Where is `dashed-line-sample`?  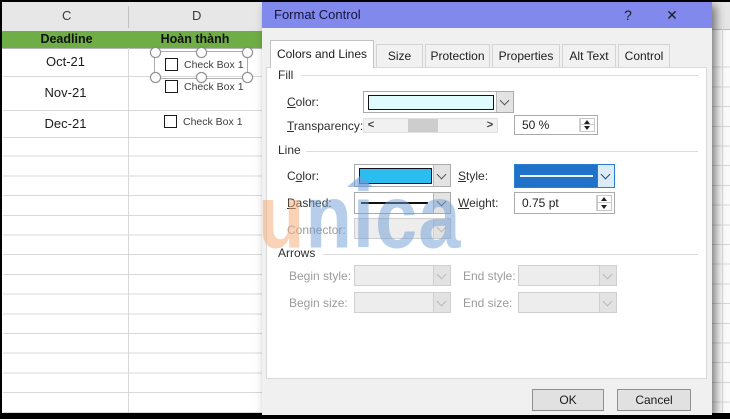
dashed-line-sample is located at coordinates (394, 202).